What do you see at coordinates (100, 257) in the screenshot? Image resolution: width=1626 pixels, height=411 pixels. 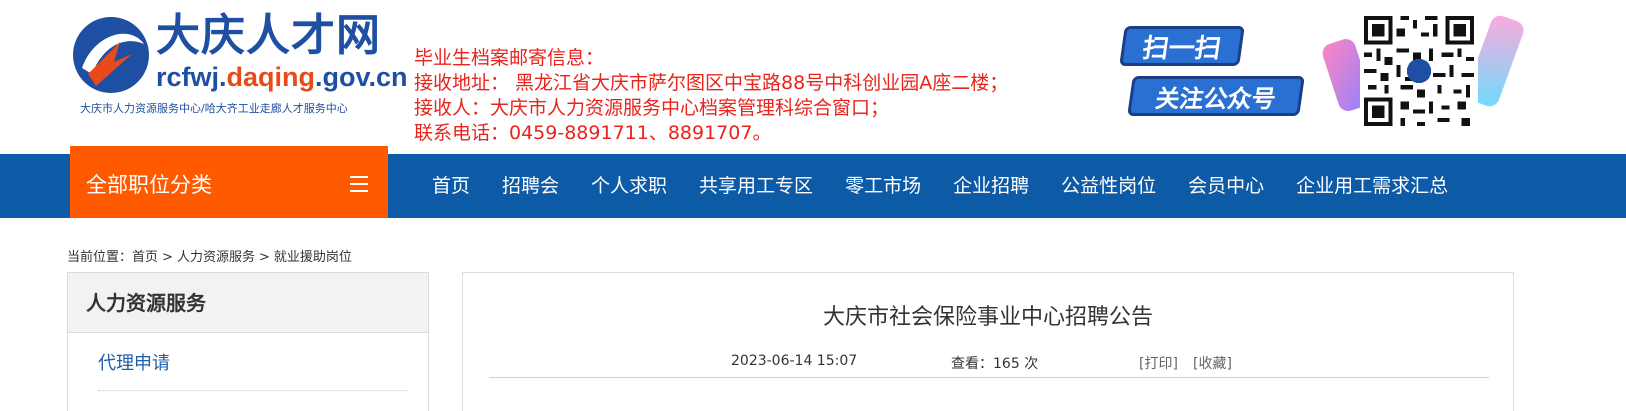 I see `breadcrumb-prefix: 当前位置：` at bounding box center [100, 257].